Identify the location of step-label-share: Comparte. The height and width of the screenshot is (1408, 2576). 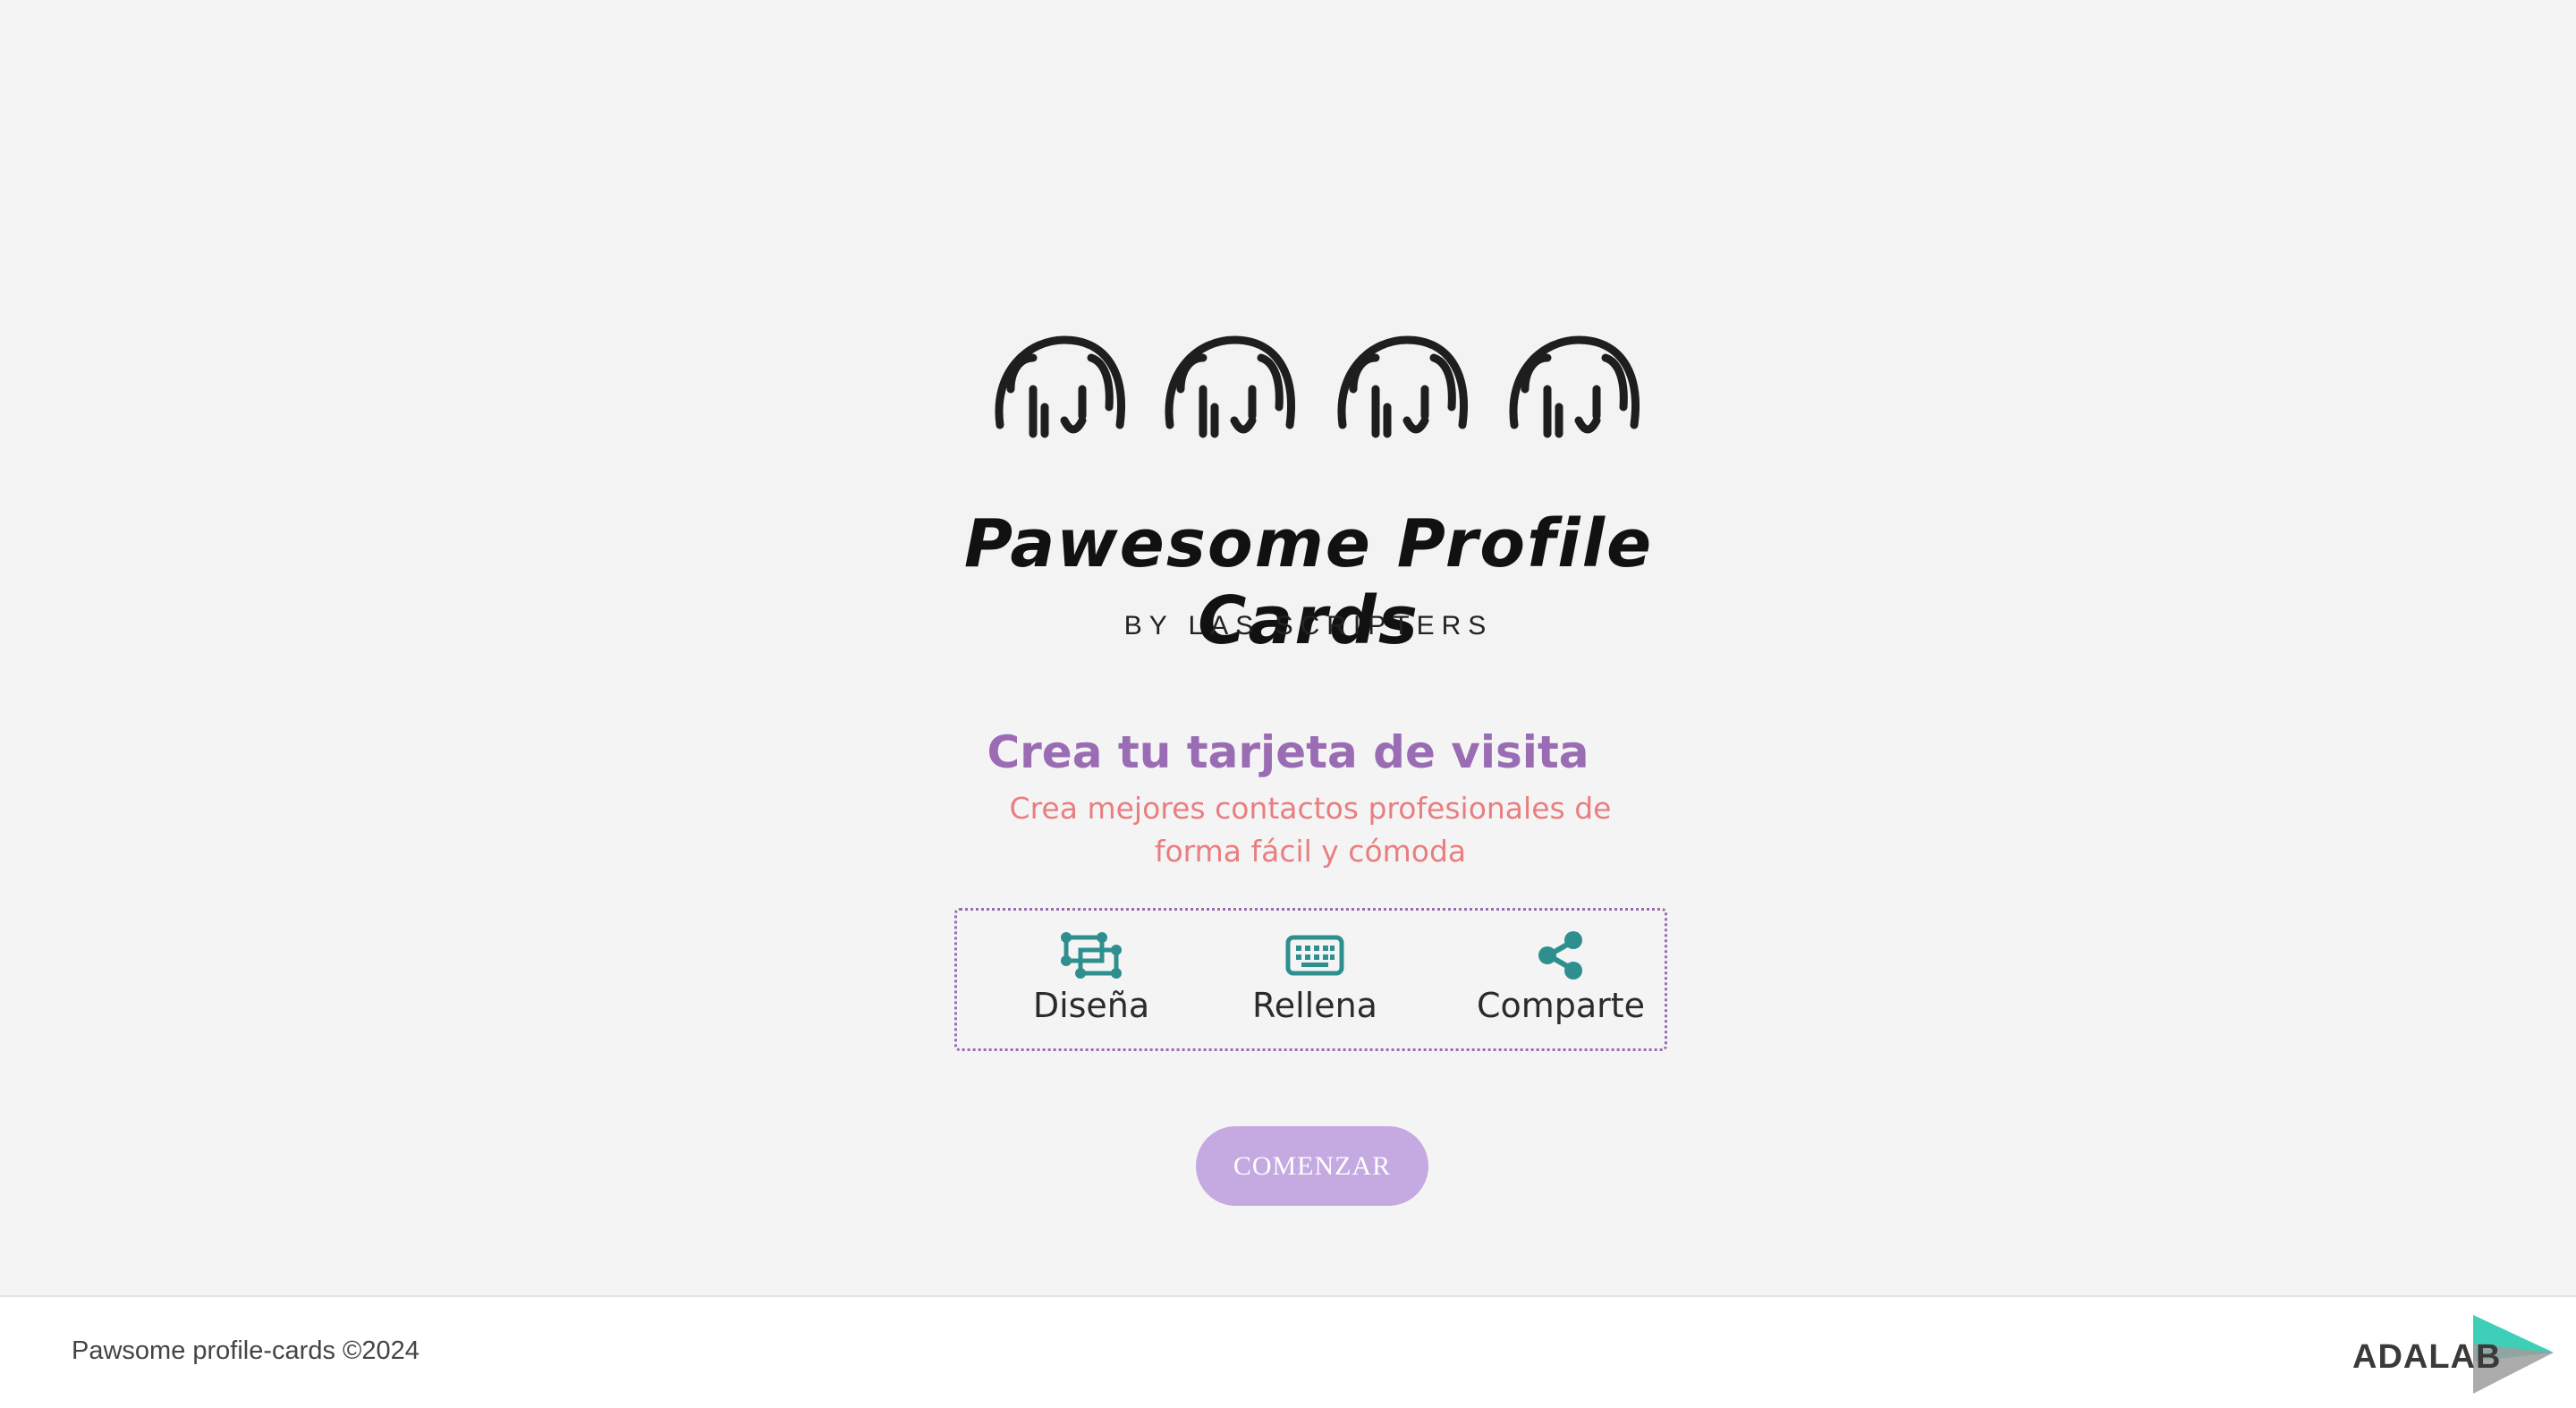
(1561, 1005).